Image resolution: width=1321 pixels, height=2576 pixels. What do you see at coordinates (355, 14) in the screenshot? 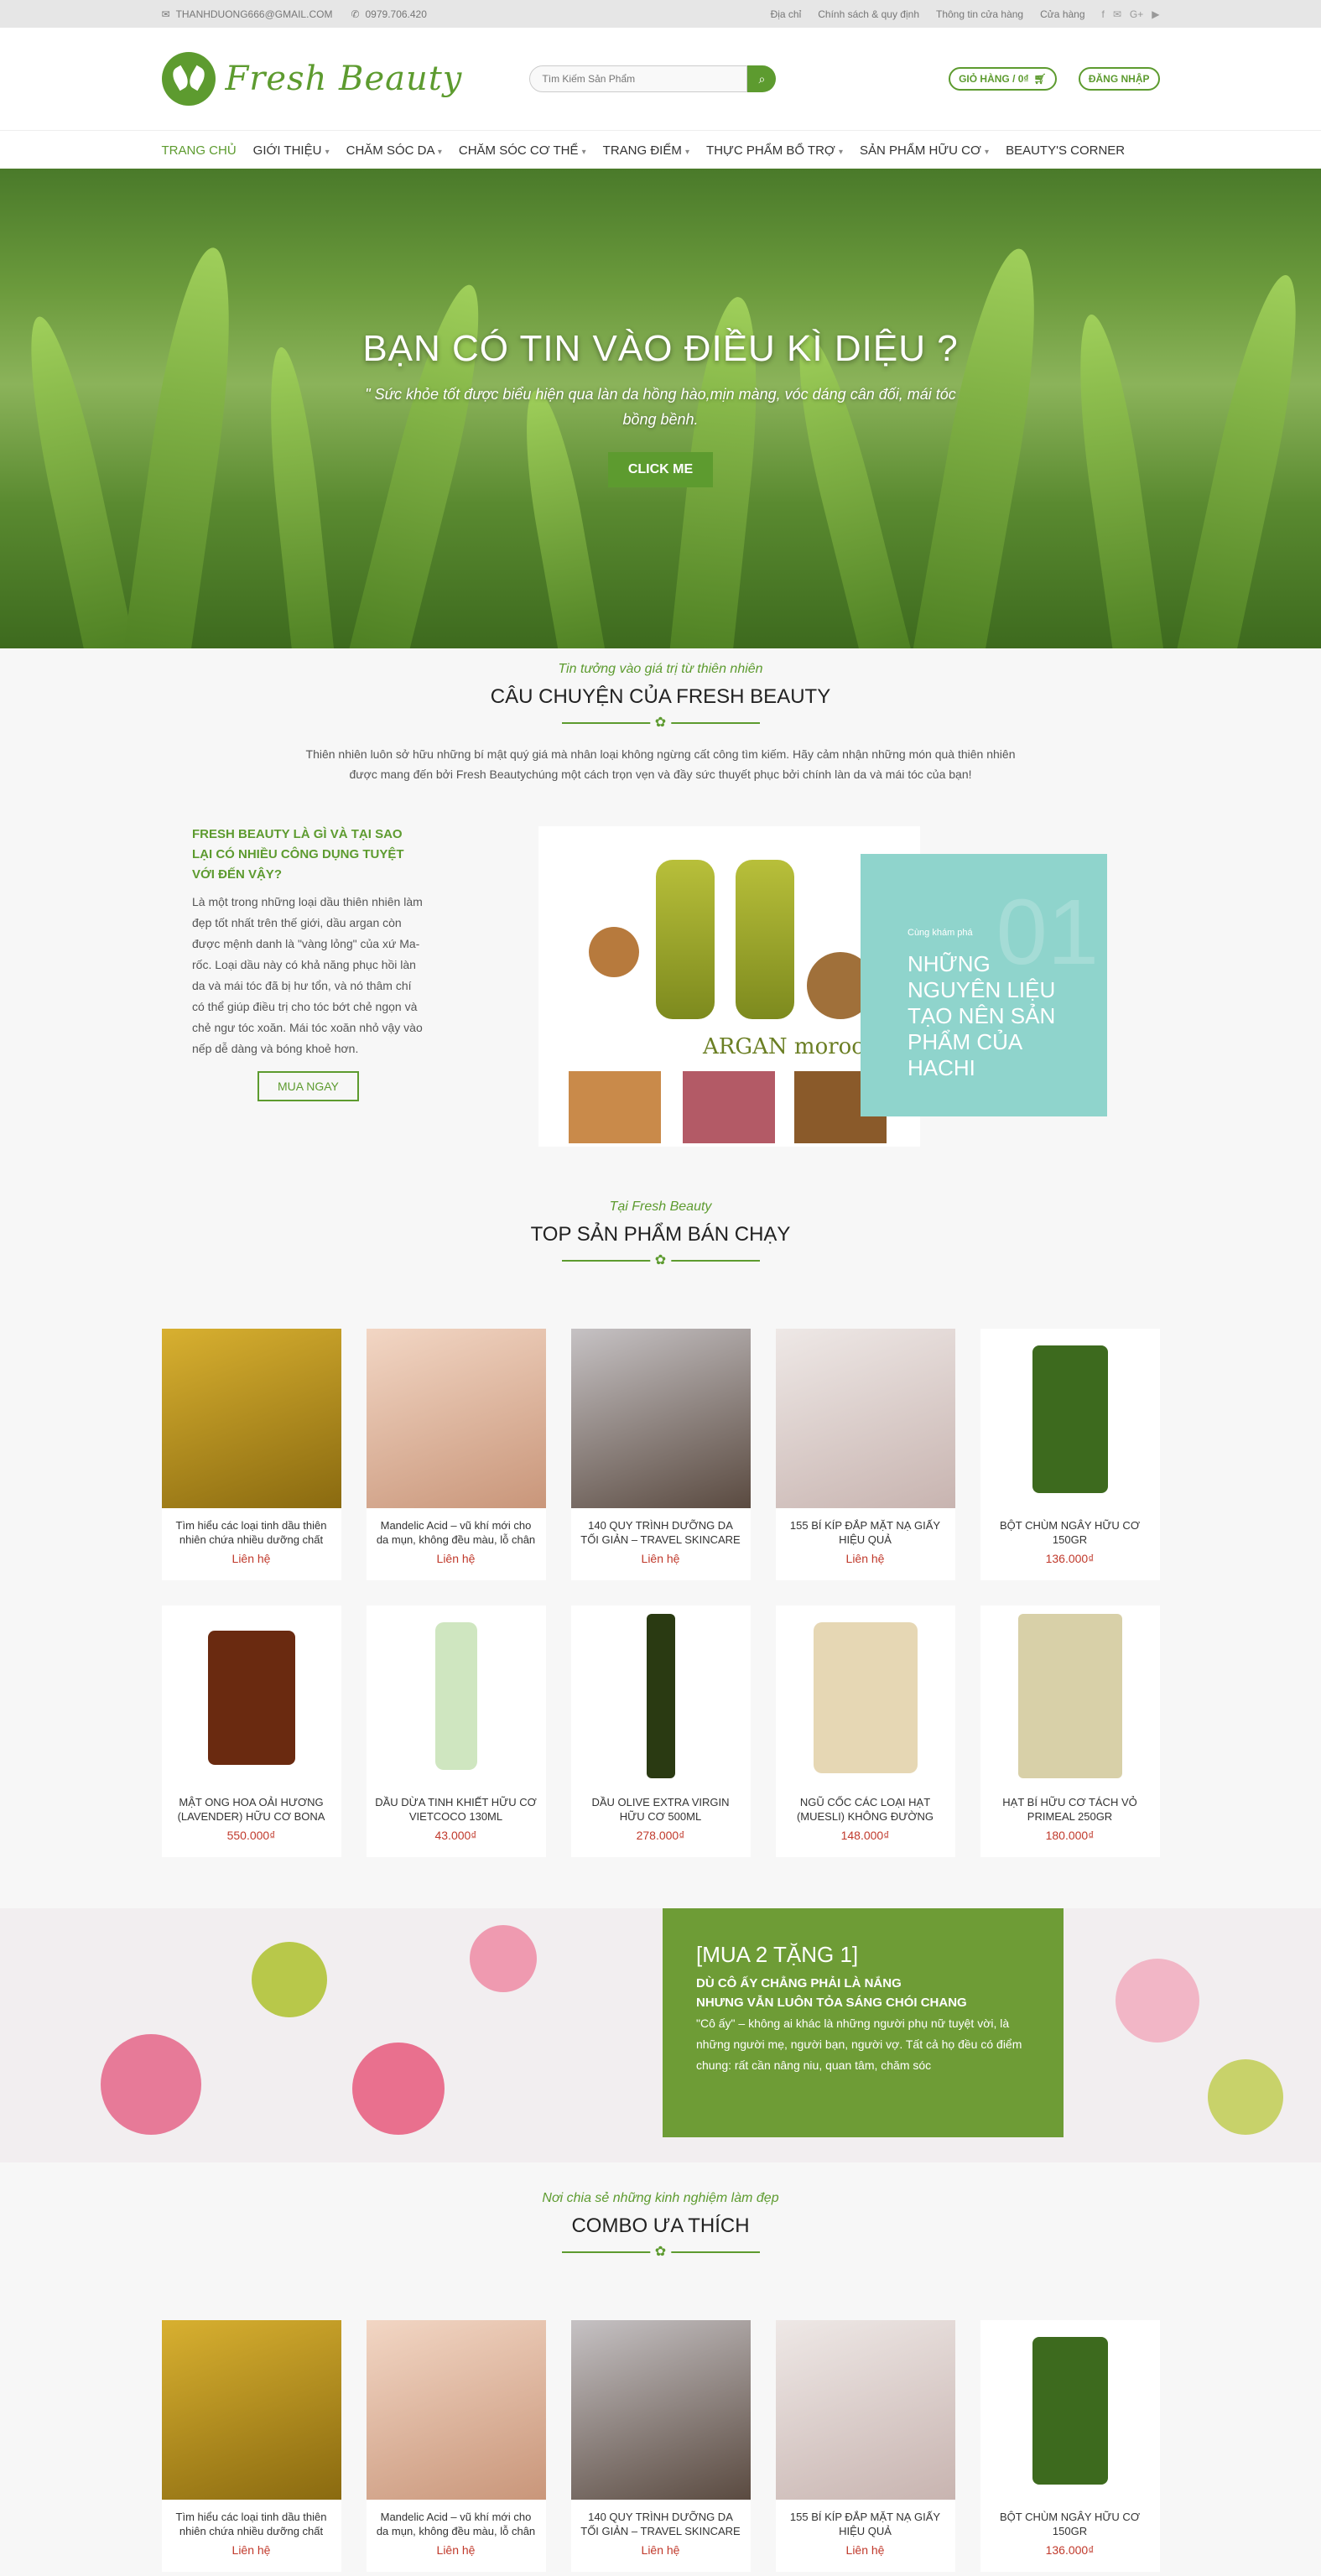
I see `phone-icon: ✆` at bounding box center [355, 14].